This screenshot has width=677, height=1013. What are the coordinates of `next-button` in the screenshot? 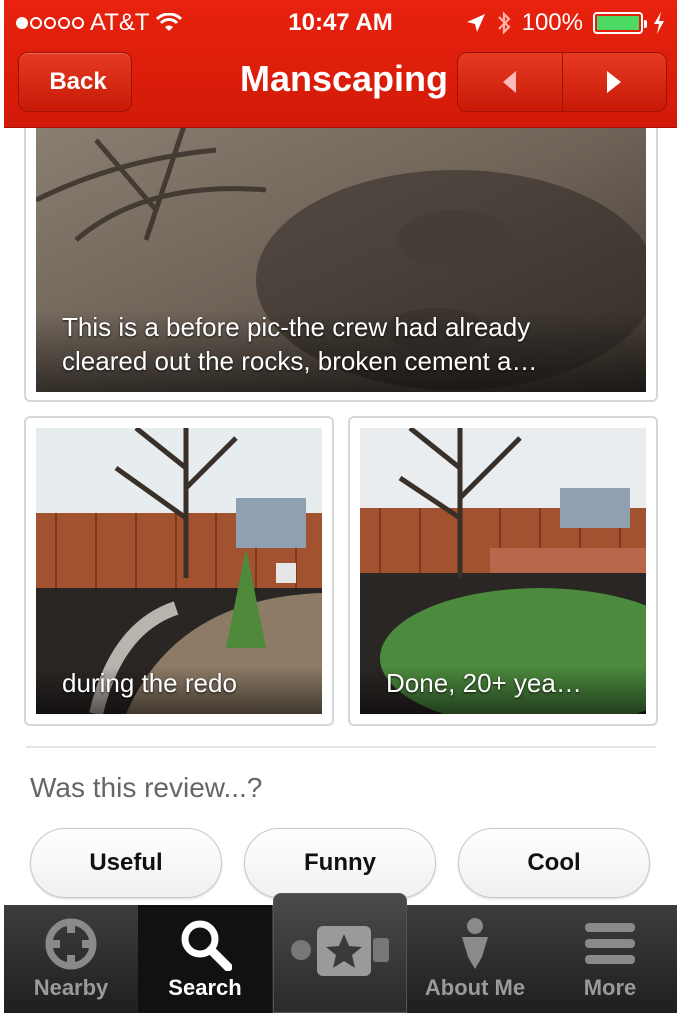 It's located at (614, 82).